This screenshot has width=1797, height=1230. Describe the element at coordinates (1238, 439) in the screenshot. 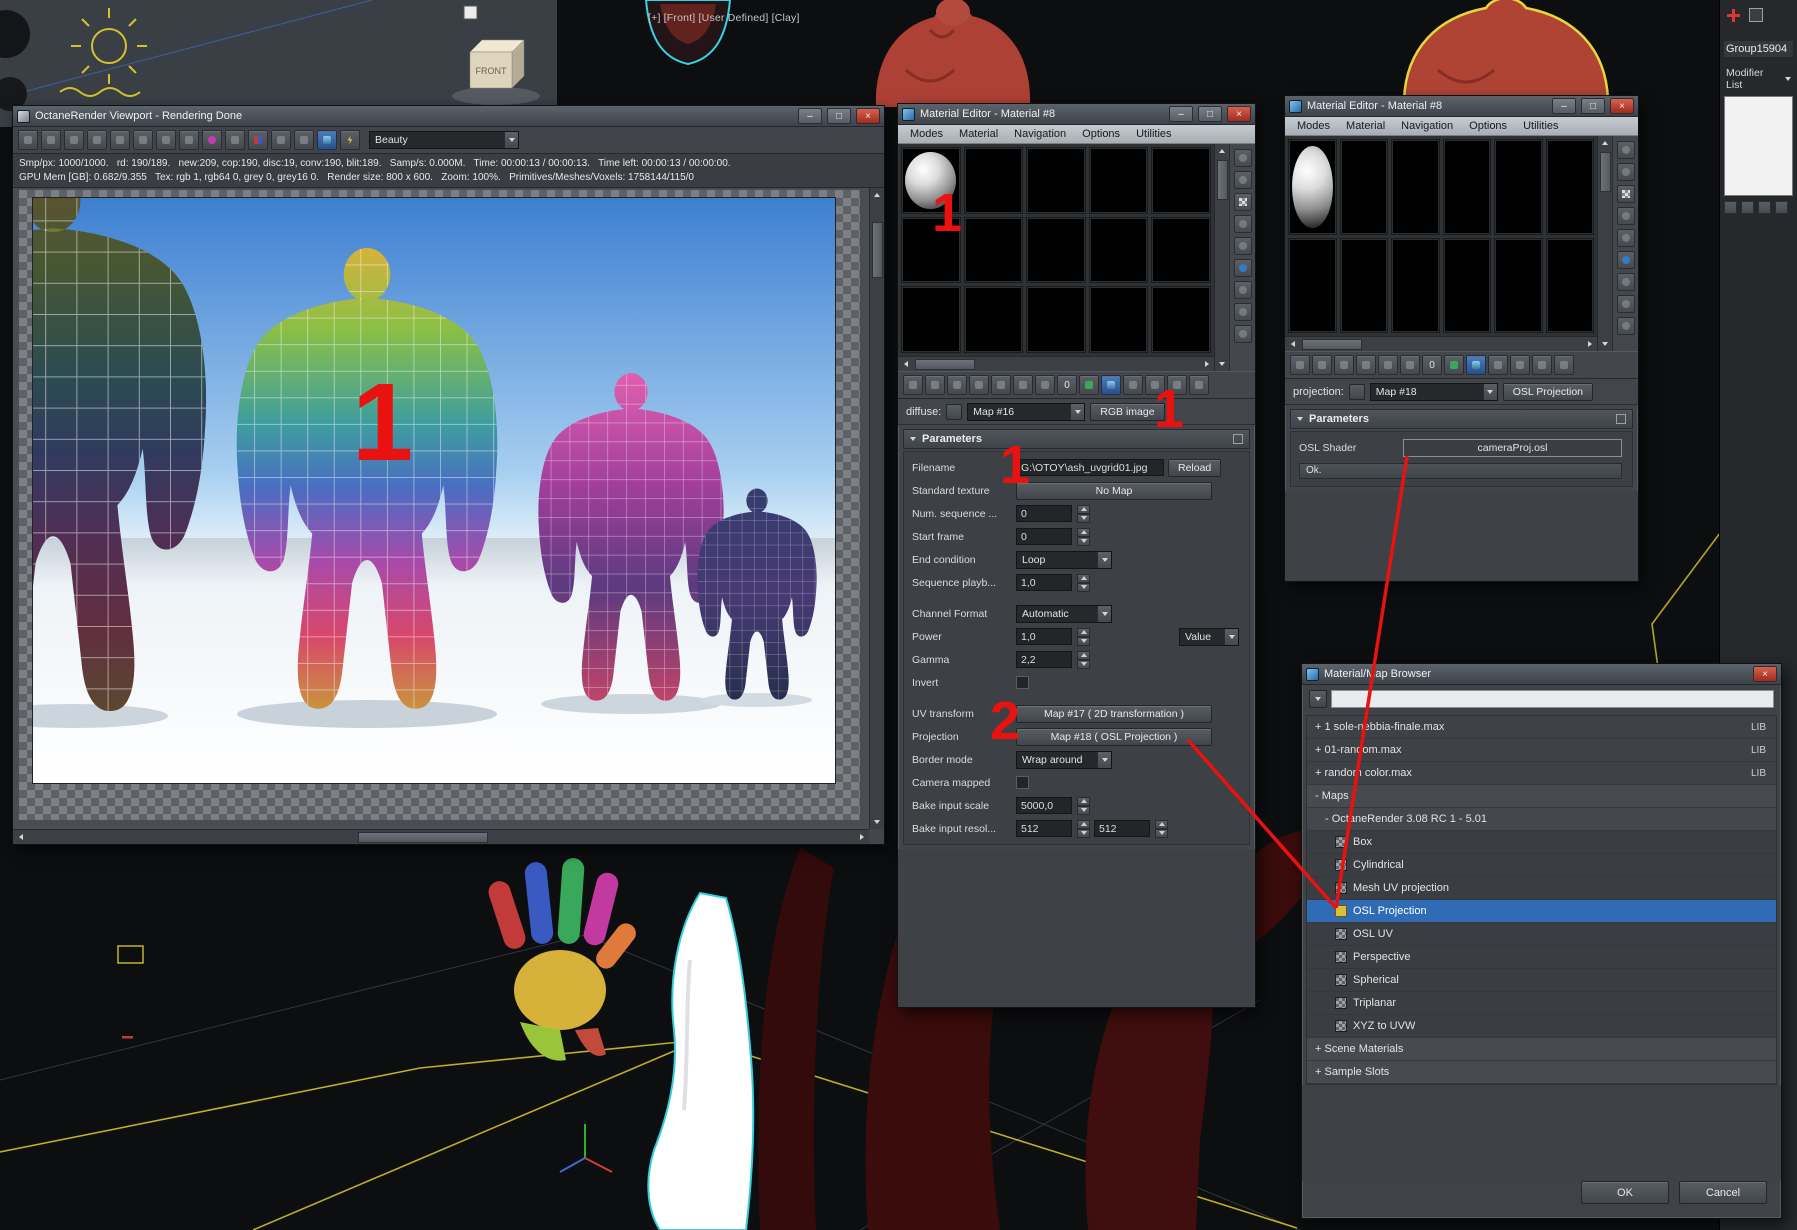

I see `rollout-pin-icon` at that location.